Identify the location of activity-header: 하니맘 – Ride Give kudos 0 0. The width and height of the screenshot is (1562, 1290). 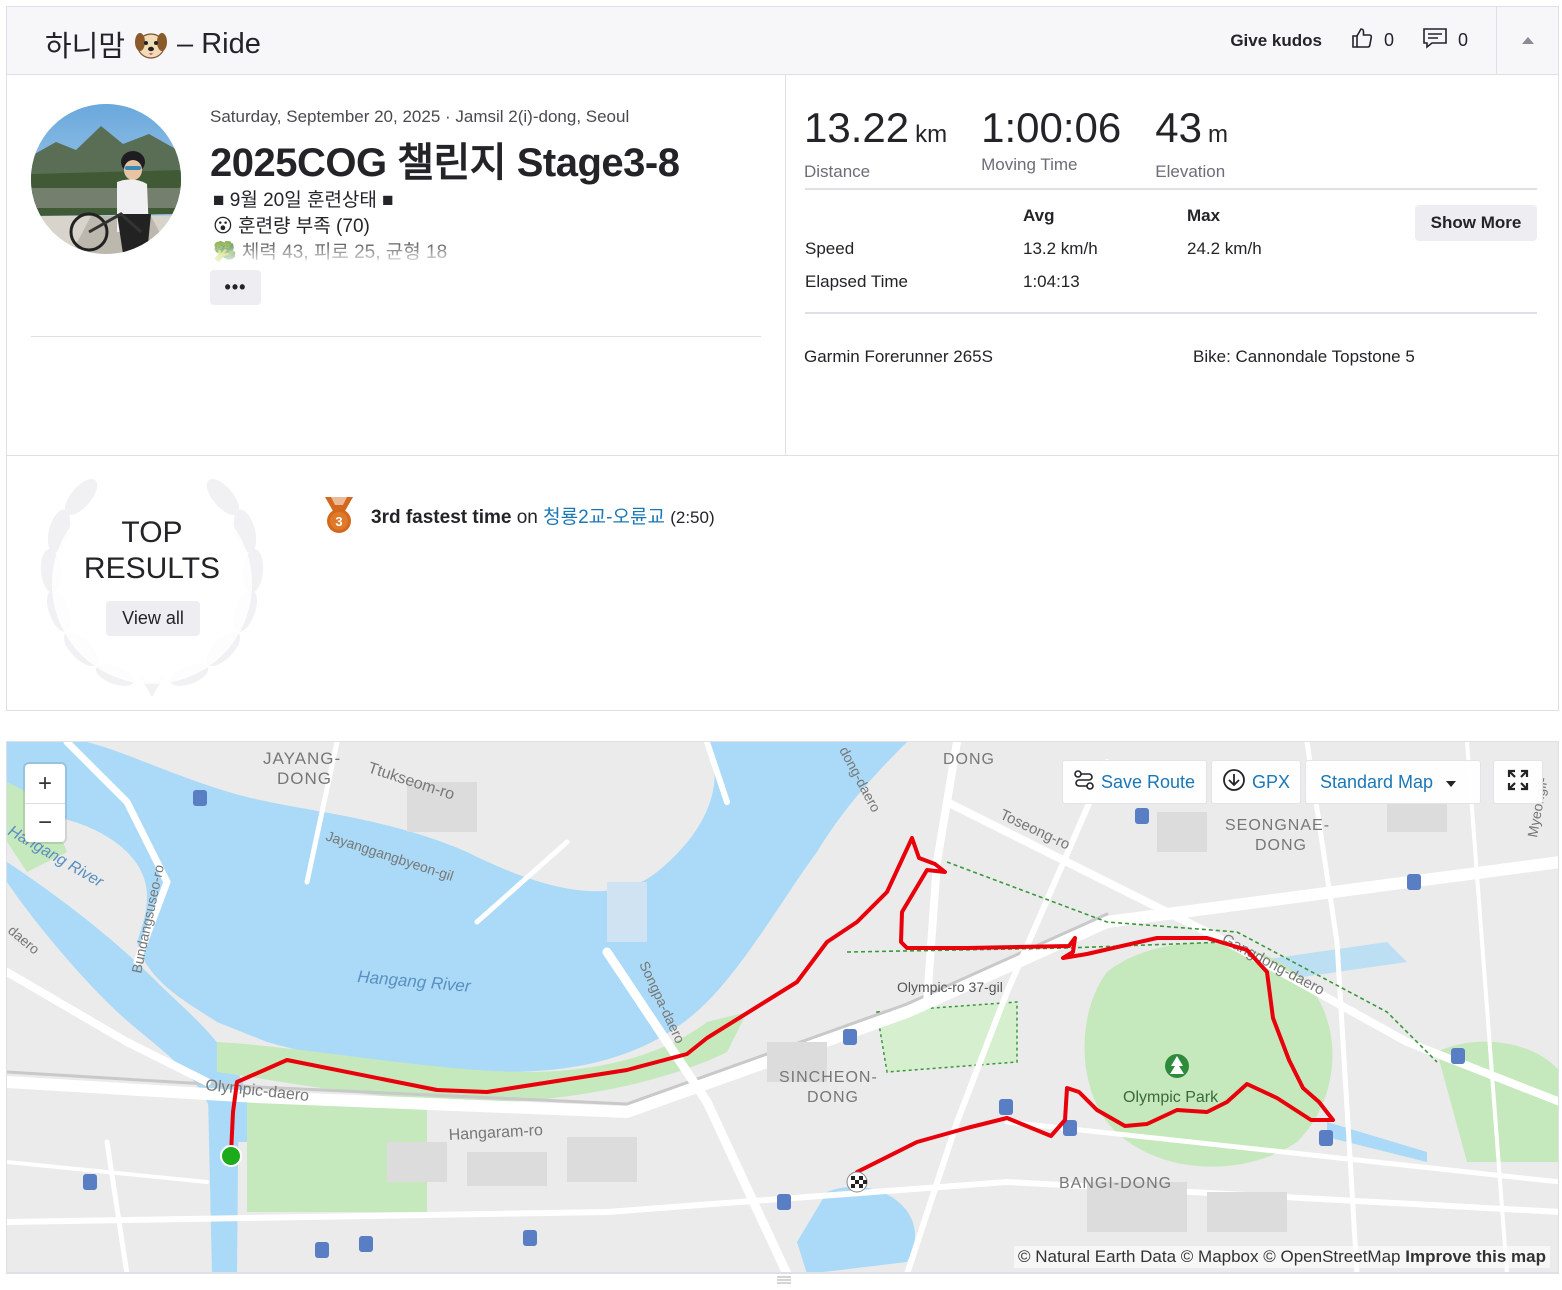
(782, 40).